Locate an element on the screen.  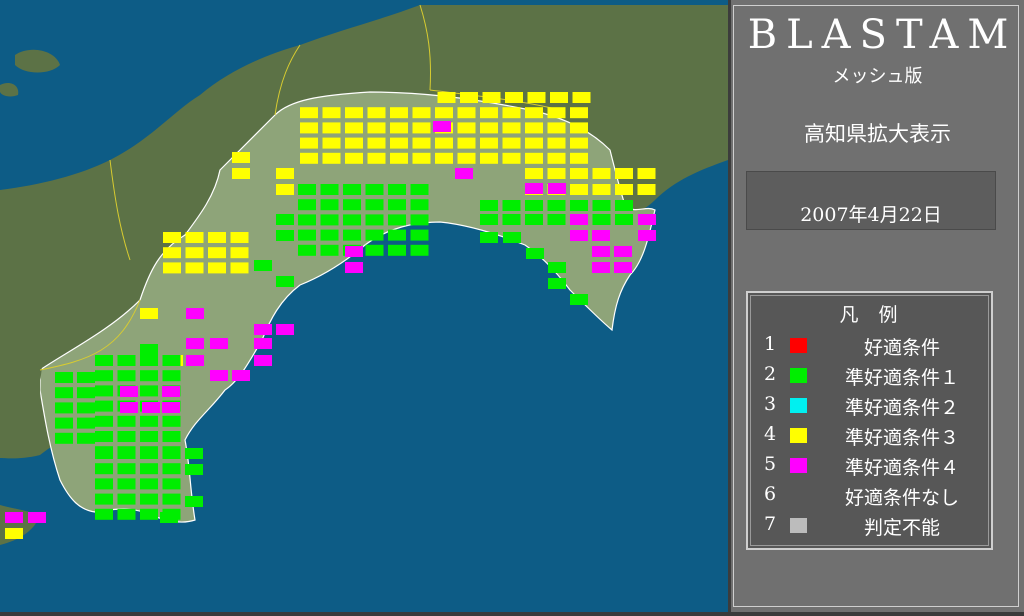
legend-num: 3 is located at coordinates (770, 404).